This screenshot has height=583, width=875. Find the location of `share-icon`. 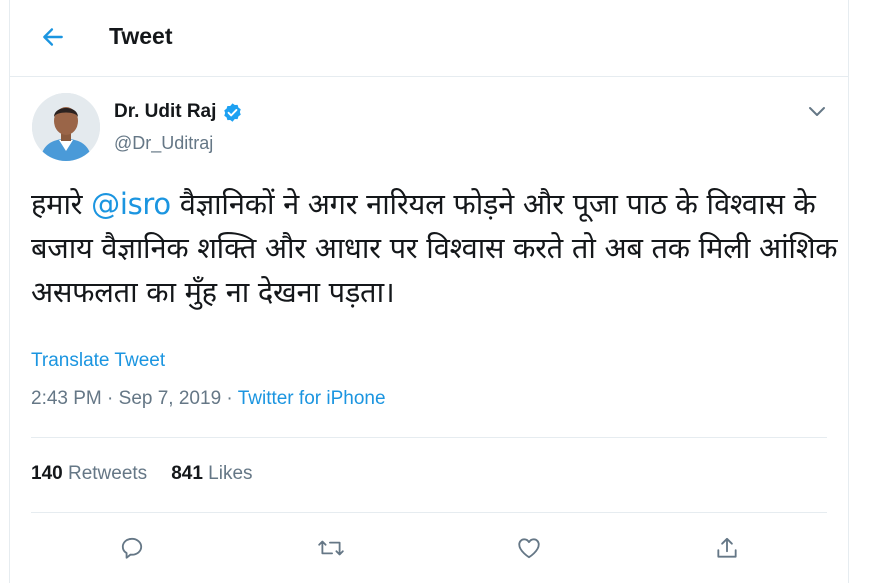

share-icon is located at coordinates (727, 547).